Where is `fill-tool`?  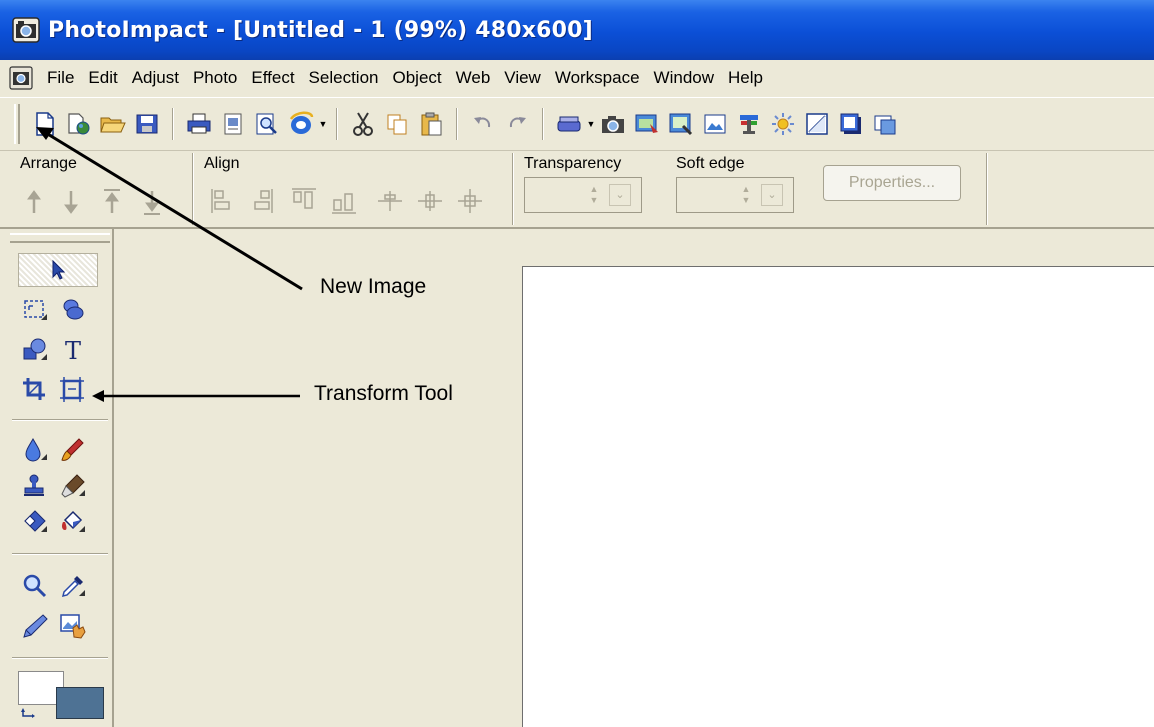 fill-tool is located at coordinates (73, 522).